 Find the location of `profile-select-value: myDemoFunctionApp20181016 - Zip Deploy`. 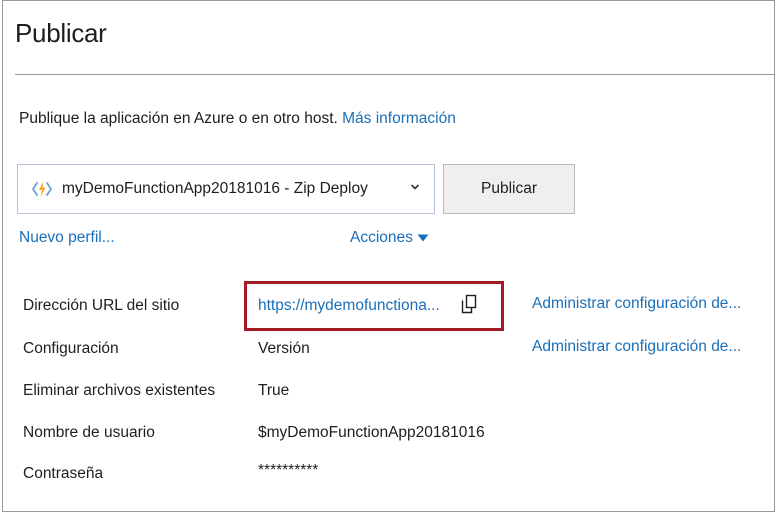

profile-select-value: myDemoFunctionApp20181016 - Zip Deploy is located at coordinates (215, 188).